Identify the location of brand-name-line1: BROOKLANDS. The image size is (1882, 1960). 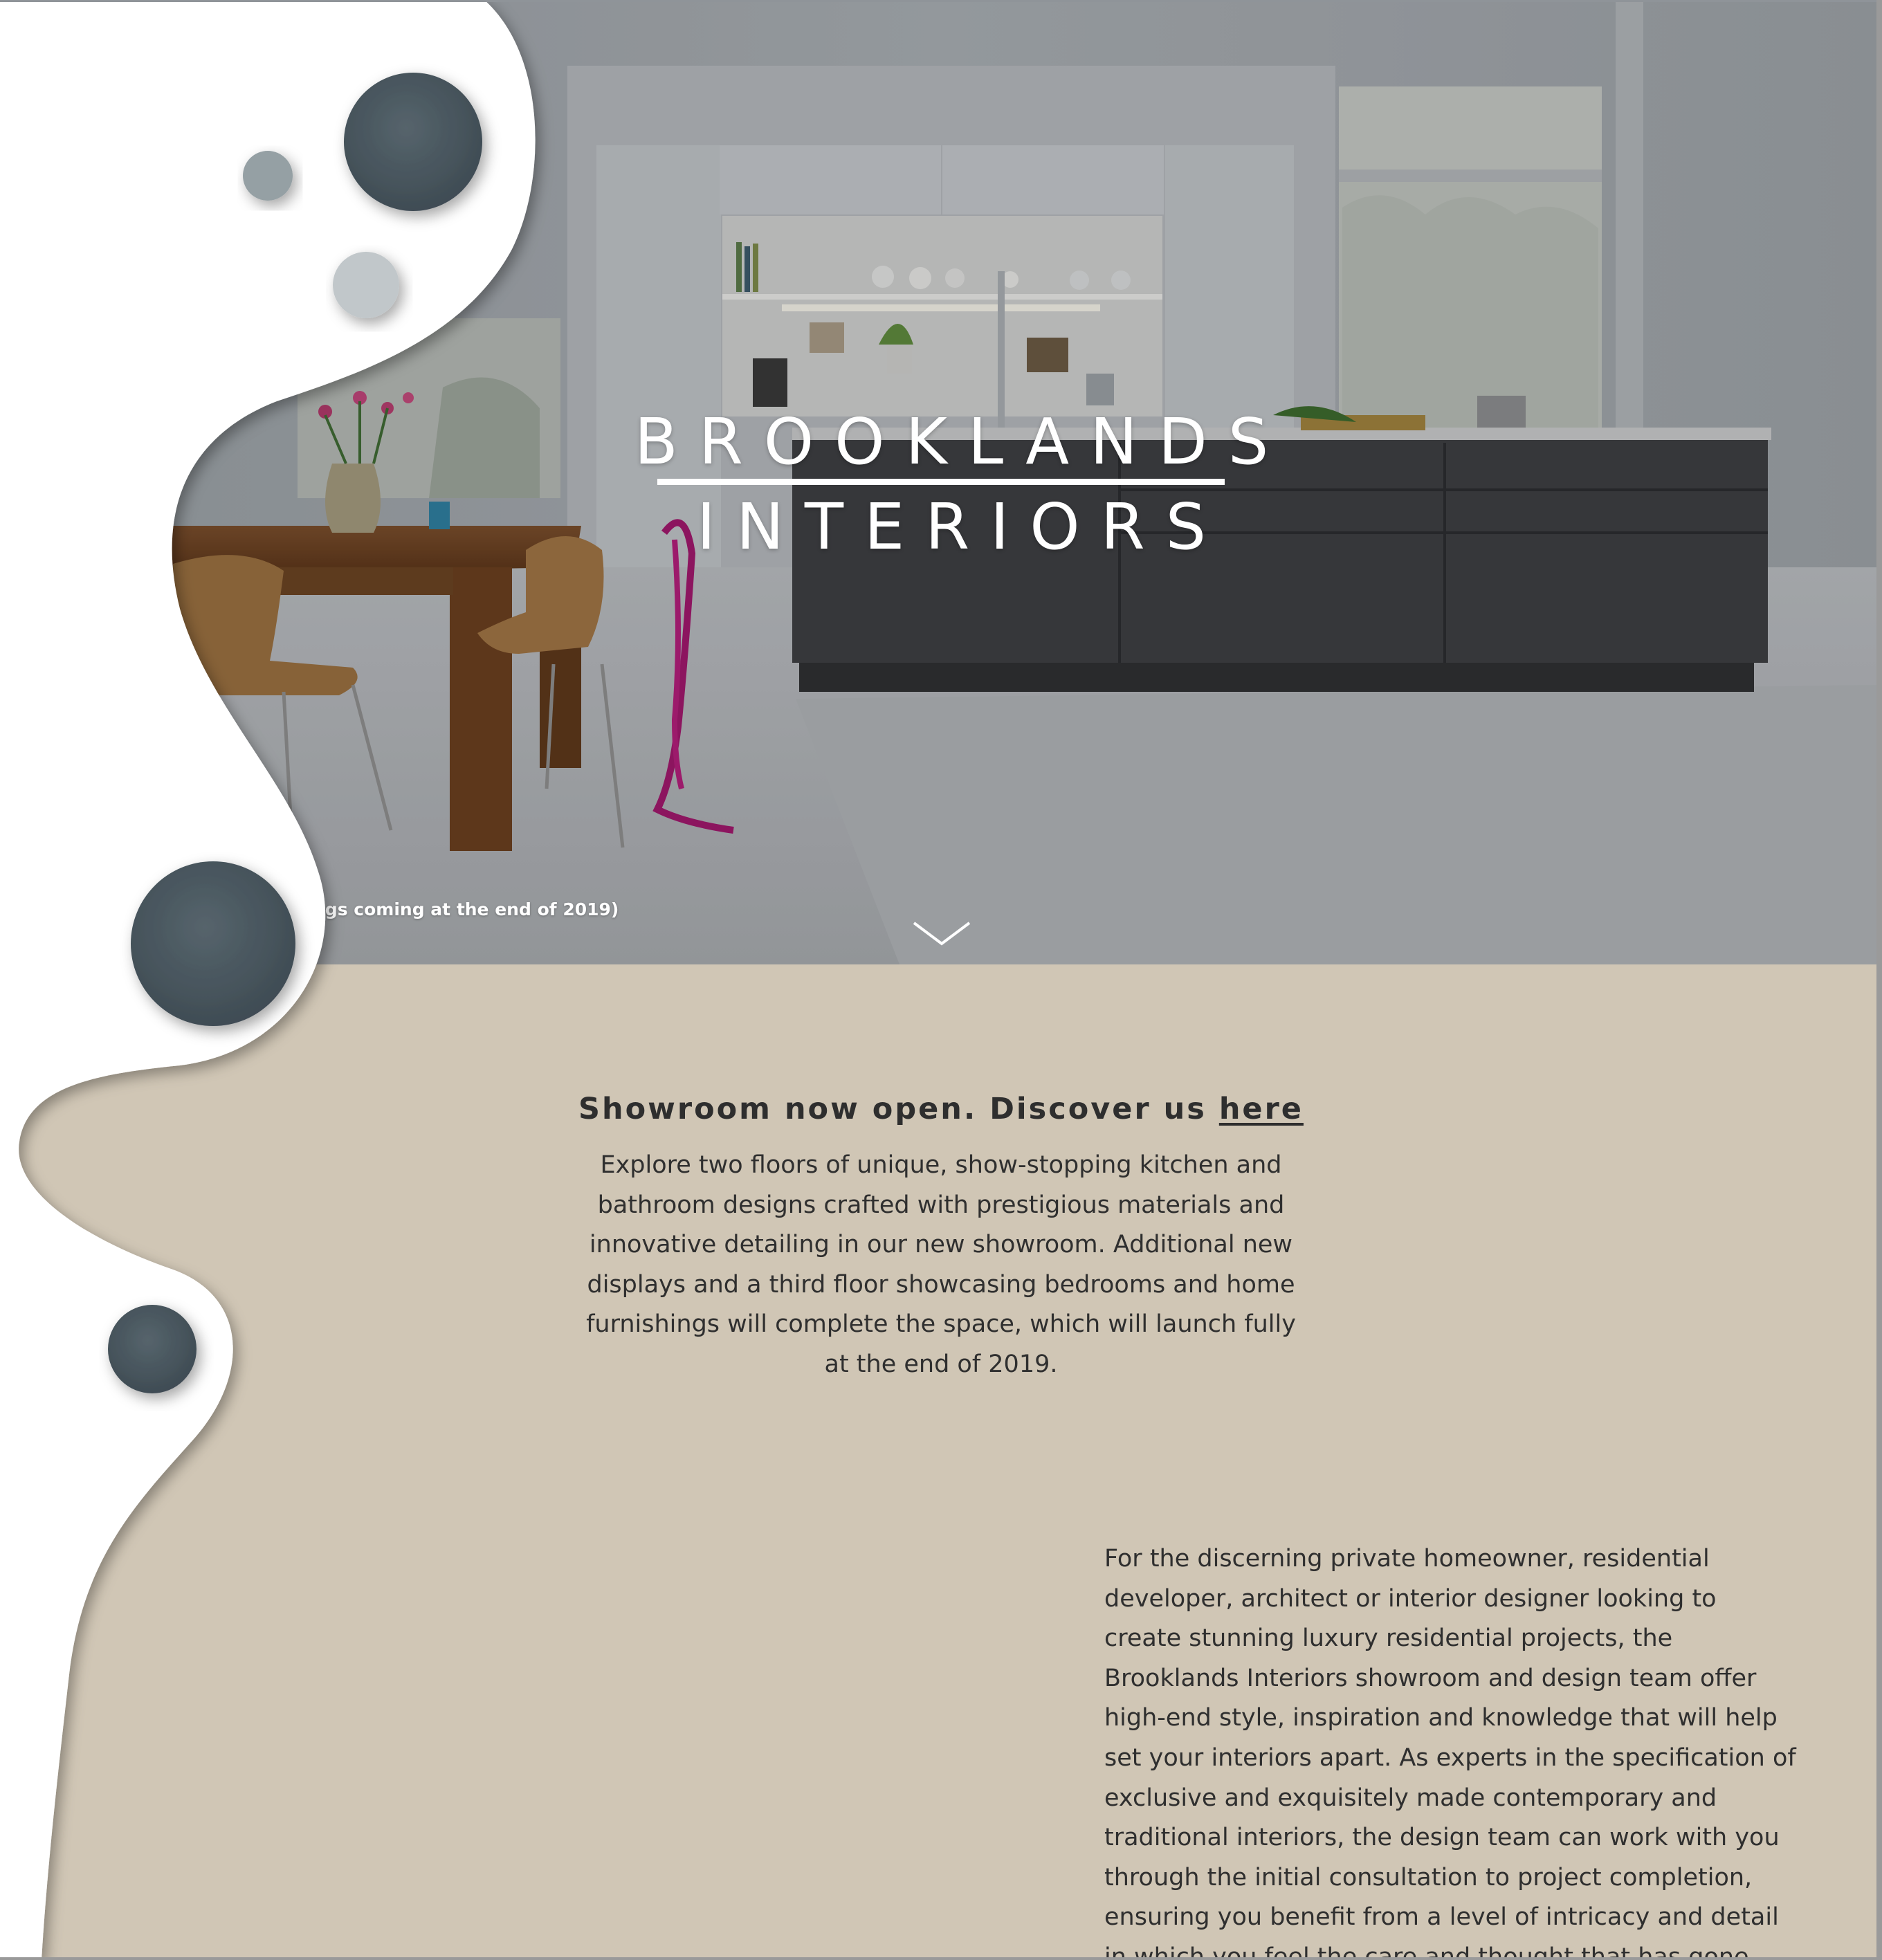
(941, 442).